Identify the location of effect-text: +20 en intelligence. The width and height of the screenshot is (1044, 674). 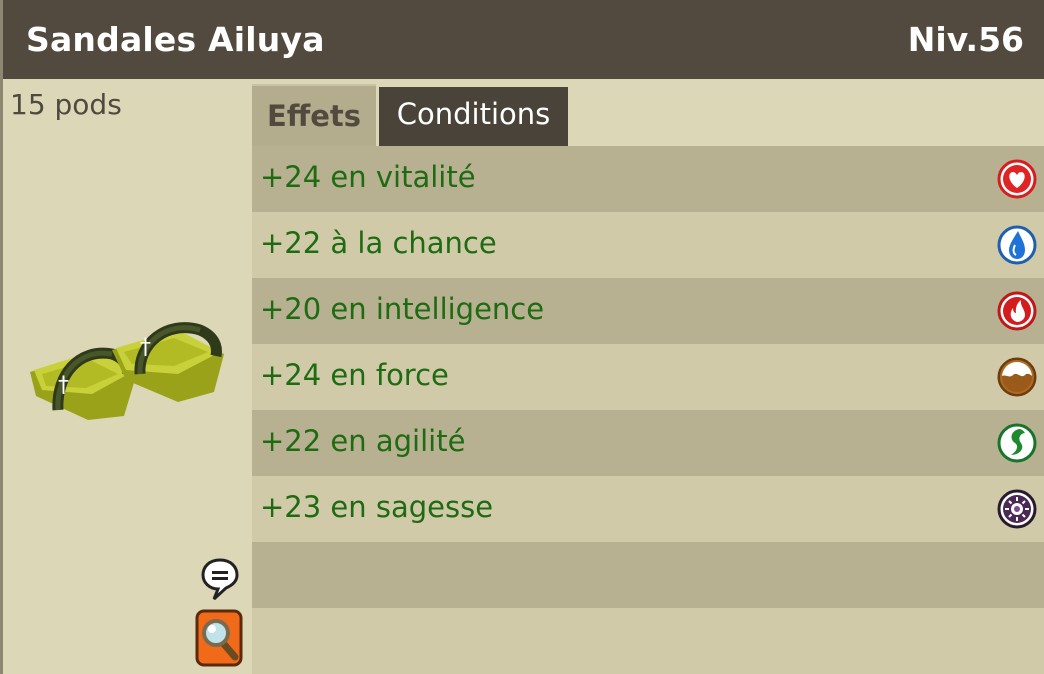
(402, 309).